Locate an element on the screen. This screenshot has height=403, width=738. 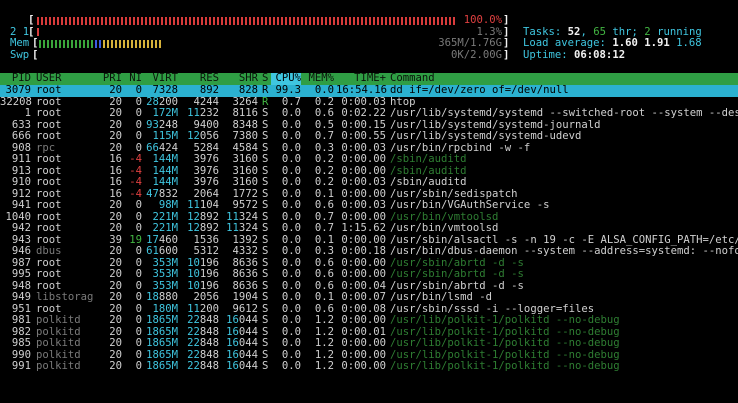
process-pid: 1 is located at coordinates (27, 113).